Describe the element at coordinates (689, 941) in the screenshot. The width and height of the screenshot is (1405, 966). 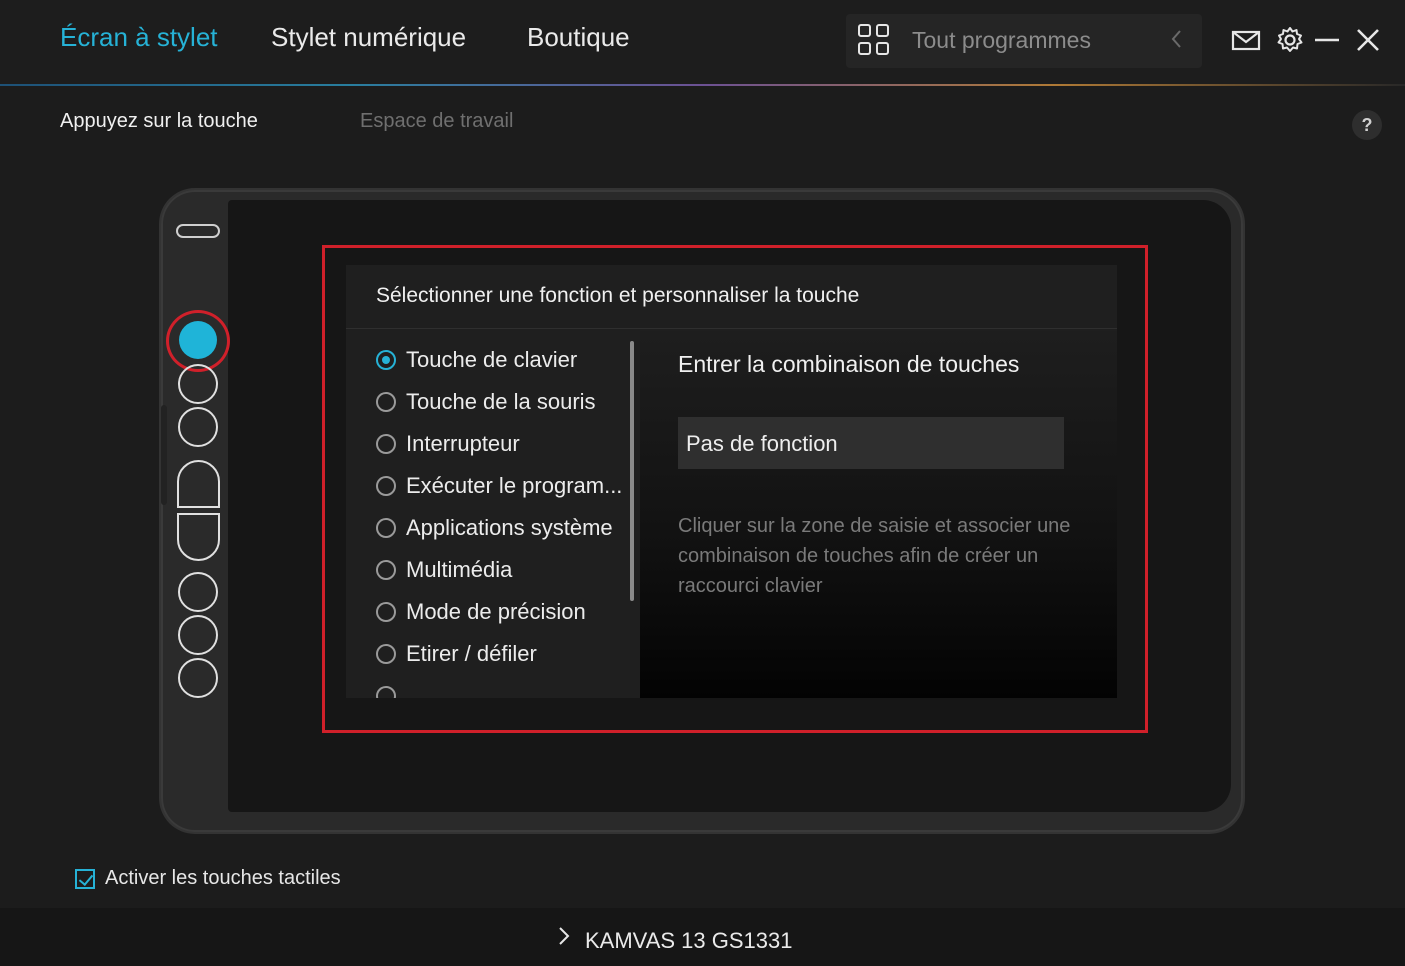
I see `device-name: KAMVAS 13 GS1331` at that location.